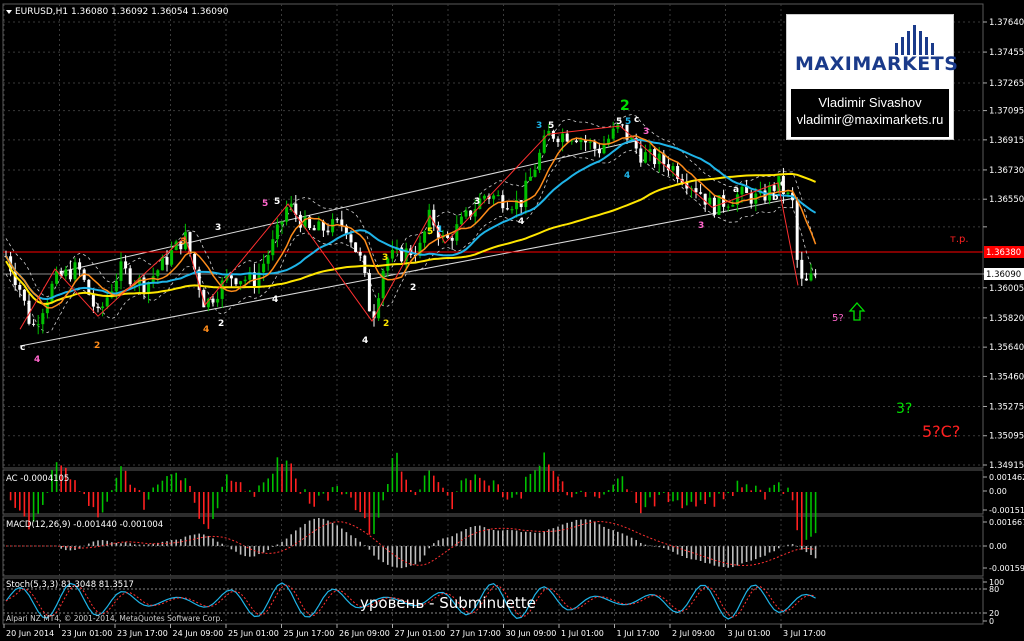  What do you see at coordinates (9, 12) in the screenshot?
I see `symbol-dropdown-icon` at bounding box center [9, 12].